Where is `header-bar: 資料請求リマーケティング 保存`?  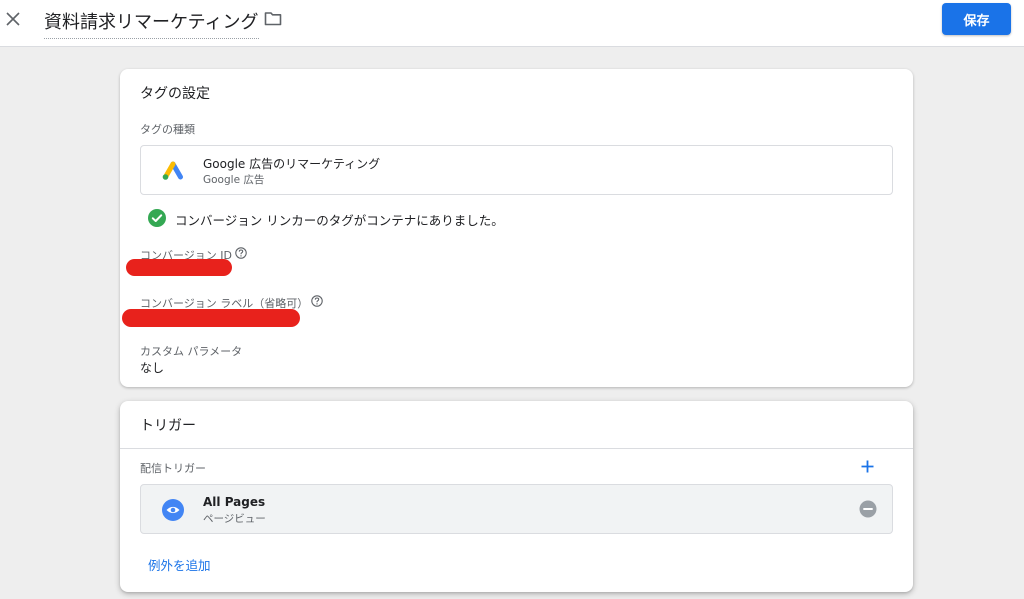
header-bar: 資料請求リマーケティング 保存 is located at coordinates (512, 23).